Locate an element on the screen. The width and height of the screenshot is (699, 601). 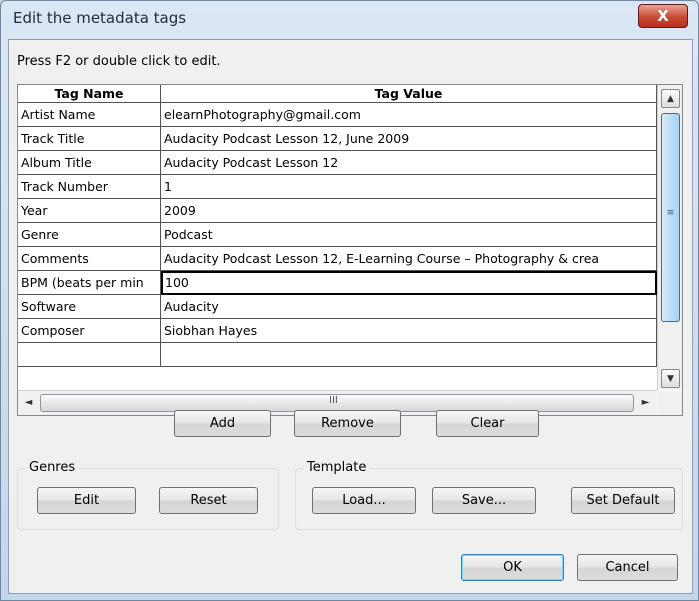
tag-name-cell: Artist Name is located at coordinates (89, 115).